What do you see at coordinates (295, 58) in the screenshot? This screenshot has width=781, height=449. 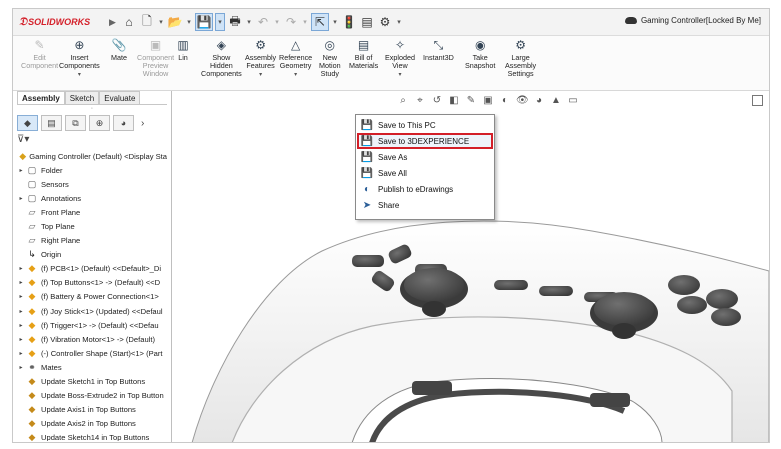 I see `ribbon-button-7: △ Reference Geometry ▾` at bounding box center [295, 58].